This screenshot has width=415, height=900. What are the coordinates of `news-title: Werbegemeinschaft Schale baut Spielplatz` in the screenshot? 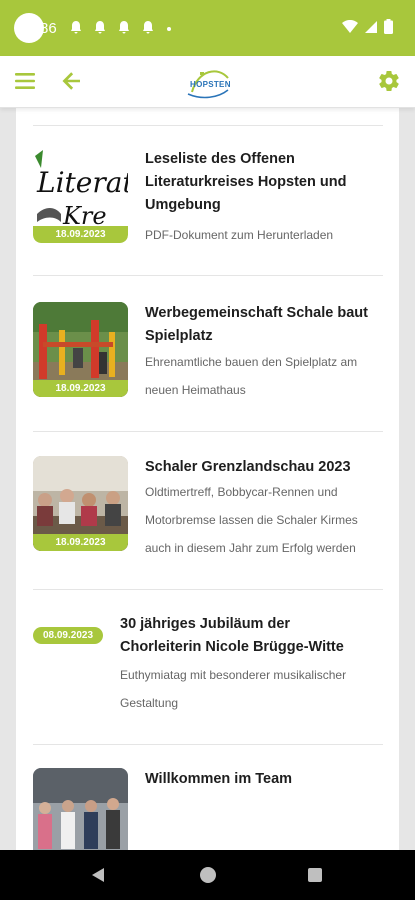 It's located at (256, 324).